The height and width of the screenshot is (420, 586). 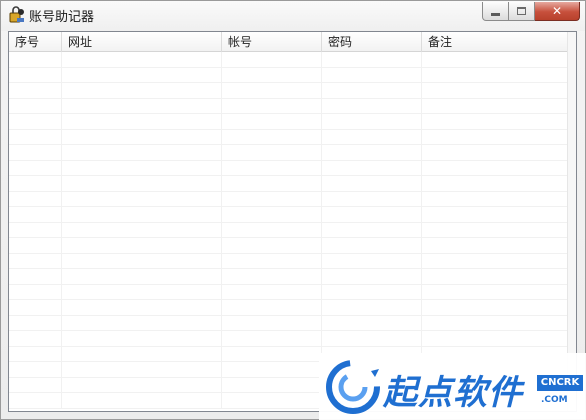 What do you see at coordinates (16, 14) in the screenshot?
I see `app-icon` at bounding box center [16, 14].